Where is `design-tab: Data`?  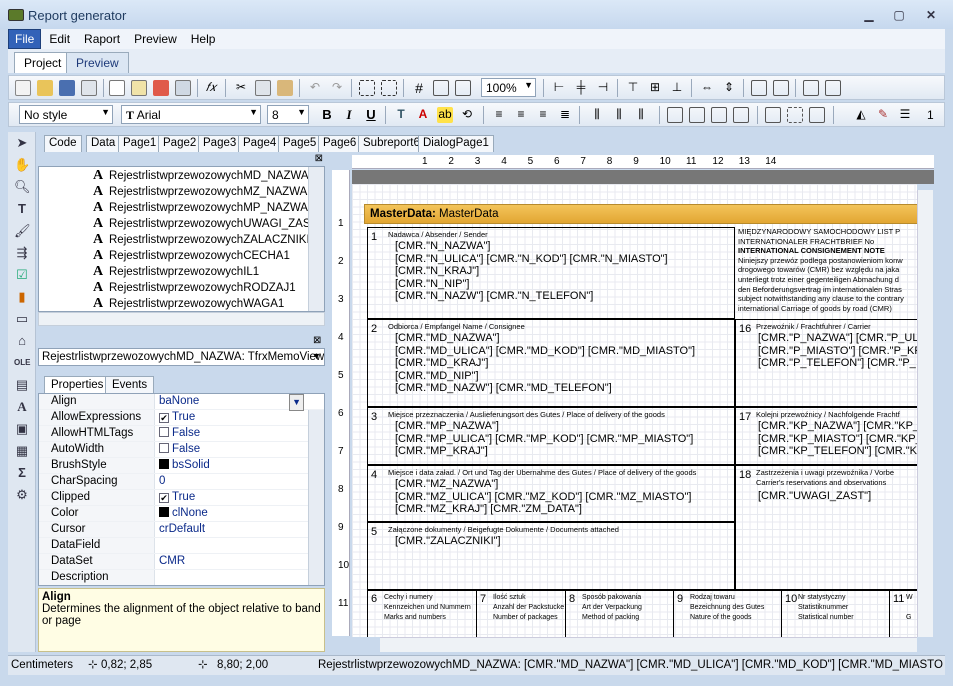
design-tab: Data is located at coordinates (103, 143).